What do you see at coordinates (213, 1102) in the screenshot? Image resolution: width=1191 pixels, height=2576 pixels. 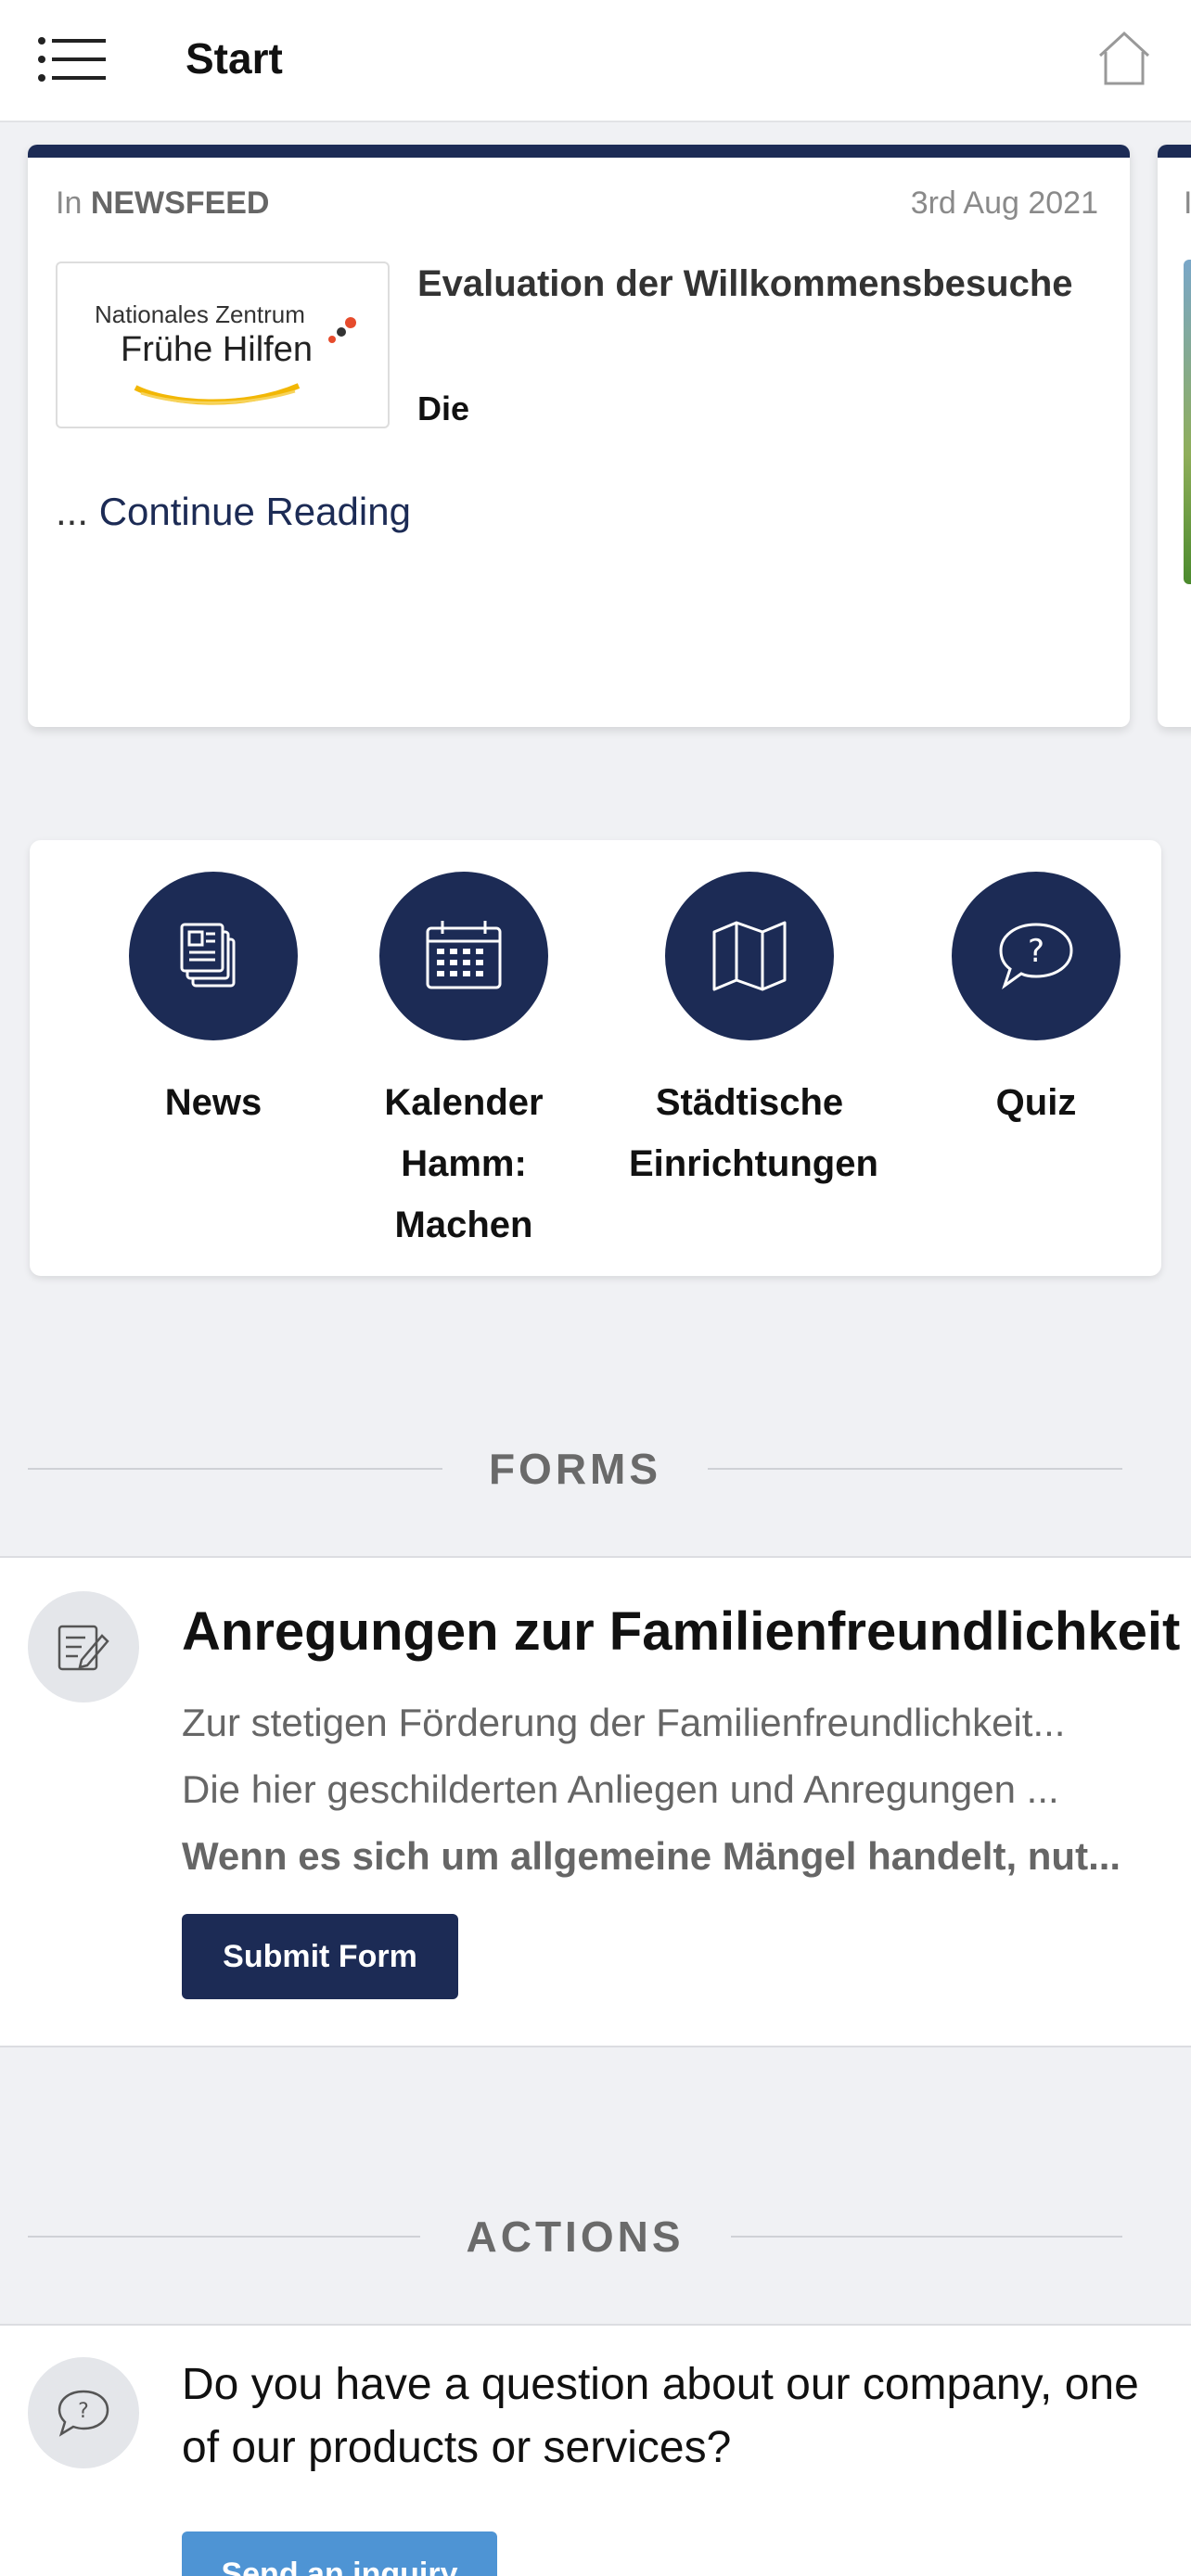 I see `shortcut-label: News` at bounding box center [213, 1102].